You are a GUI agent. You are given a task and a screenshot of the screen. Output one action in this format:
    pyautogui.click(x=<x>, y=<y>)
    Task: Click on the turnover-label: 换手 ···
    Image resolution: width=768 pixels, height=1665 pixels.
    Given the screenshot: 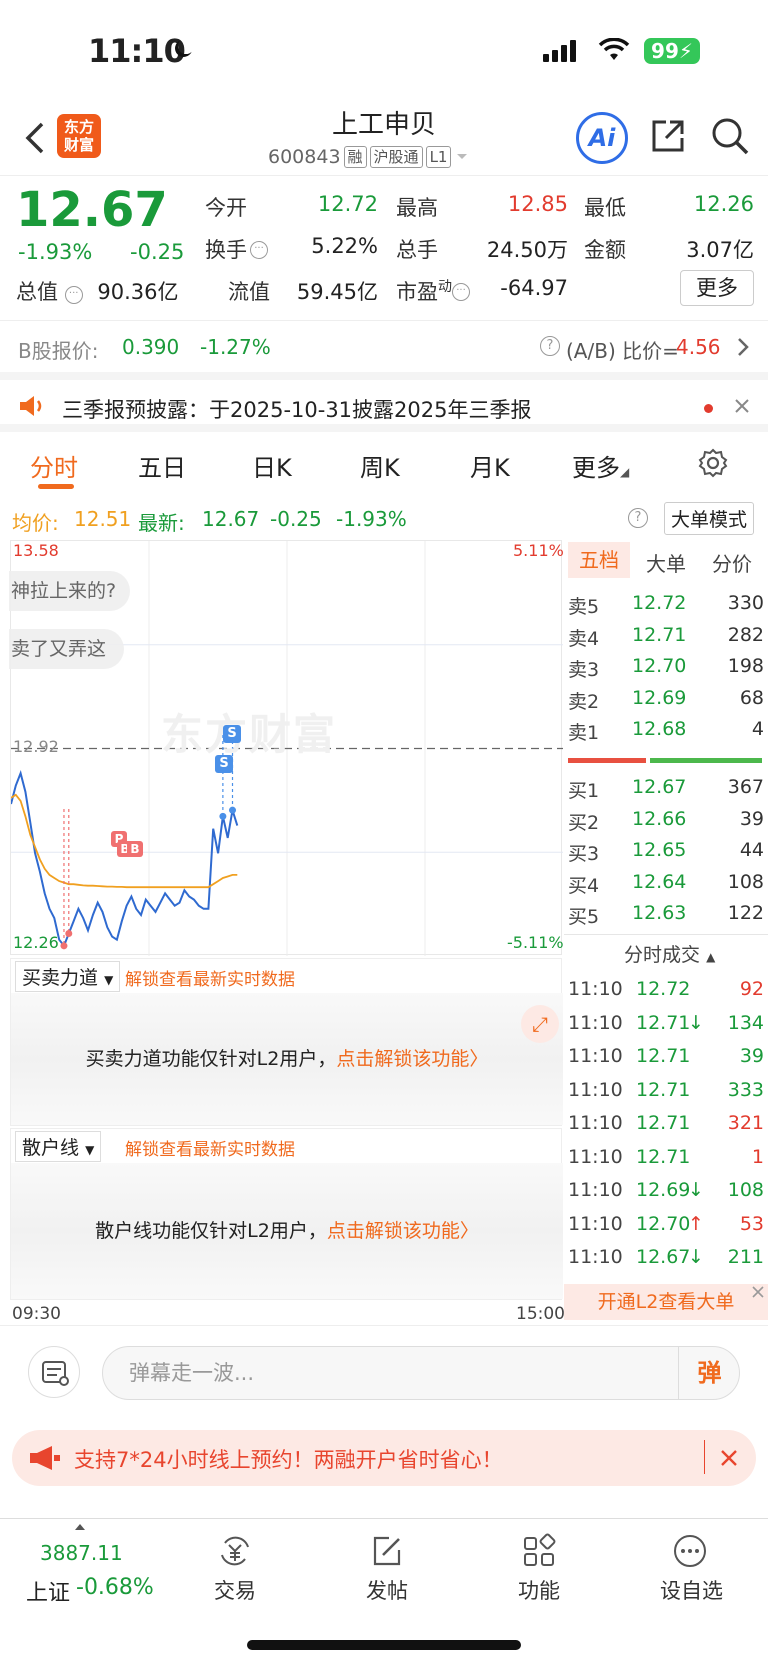 What is the action you would take?
    pyautogui.click(x=236, y=249)
    